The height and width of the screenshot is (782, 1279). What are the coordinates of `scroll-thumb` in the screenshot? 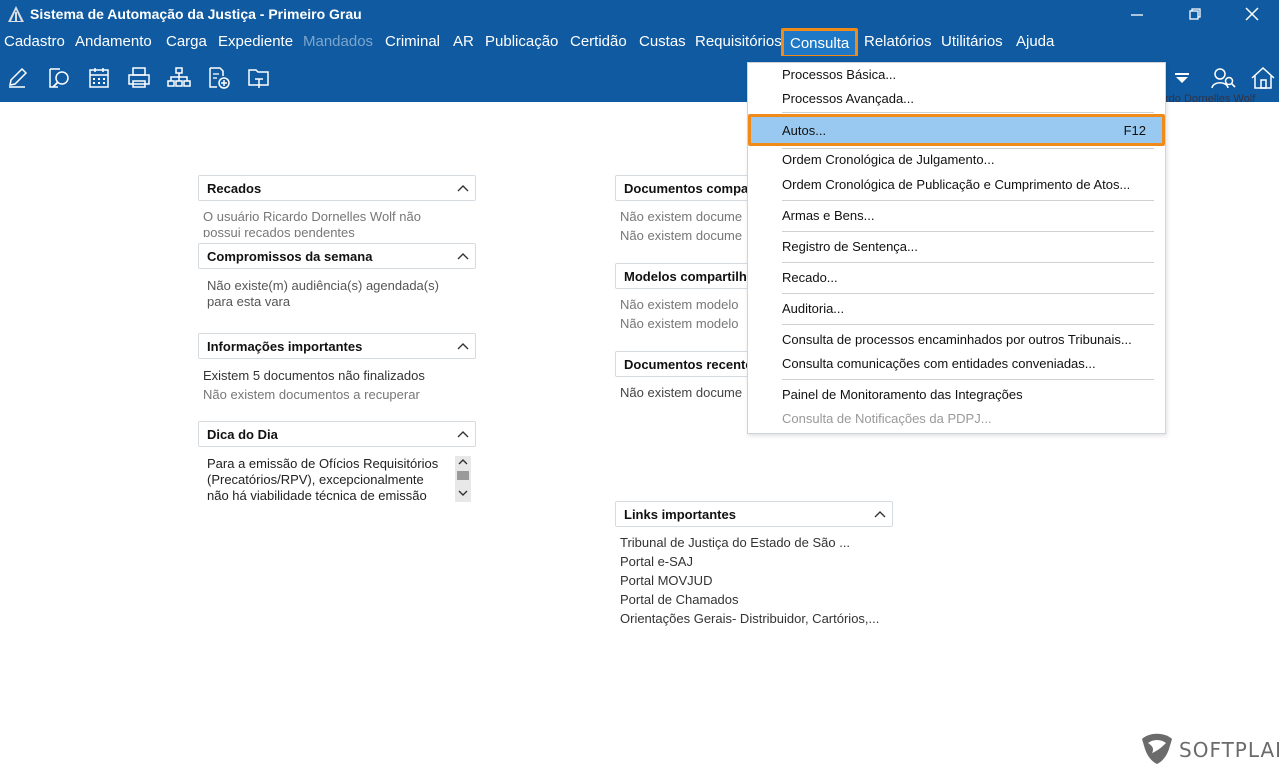 It's located at (463, 475).